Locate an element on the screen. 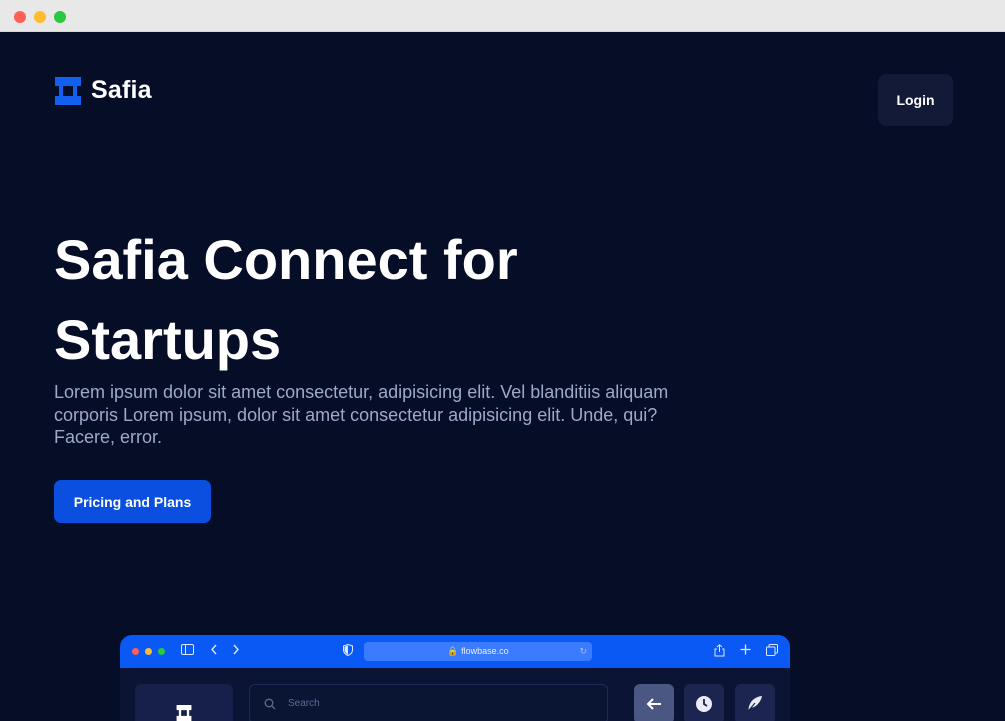 This screenshot has width=1005, height=721. maximize-window-icon is located at coordinates (60, 17).